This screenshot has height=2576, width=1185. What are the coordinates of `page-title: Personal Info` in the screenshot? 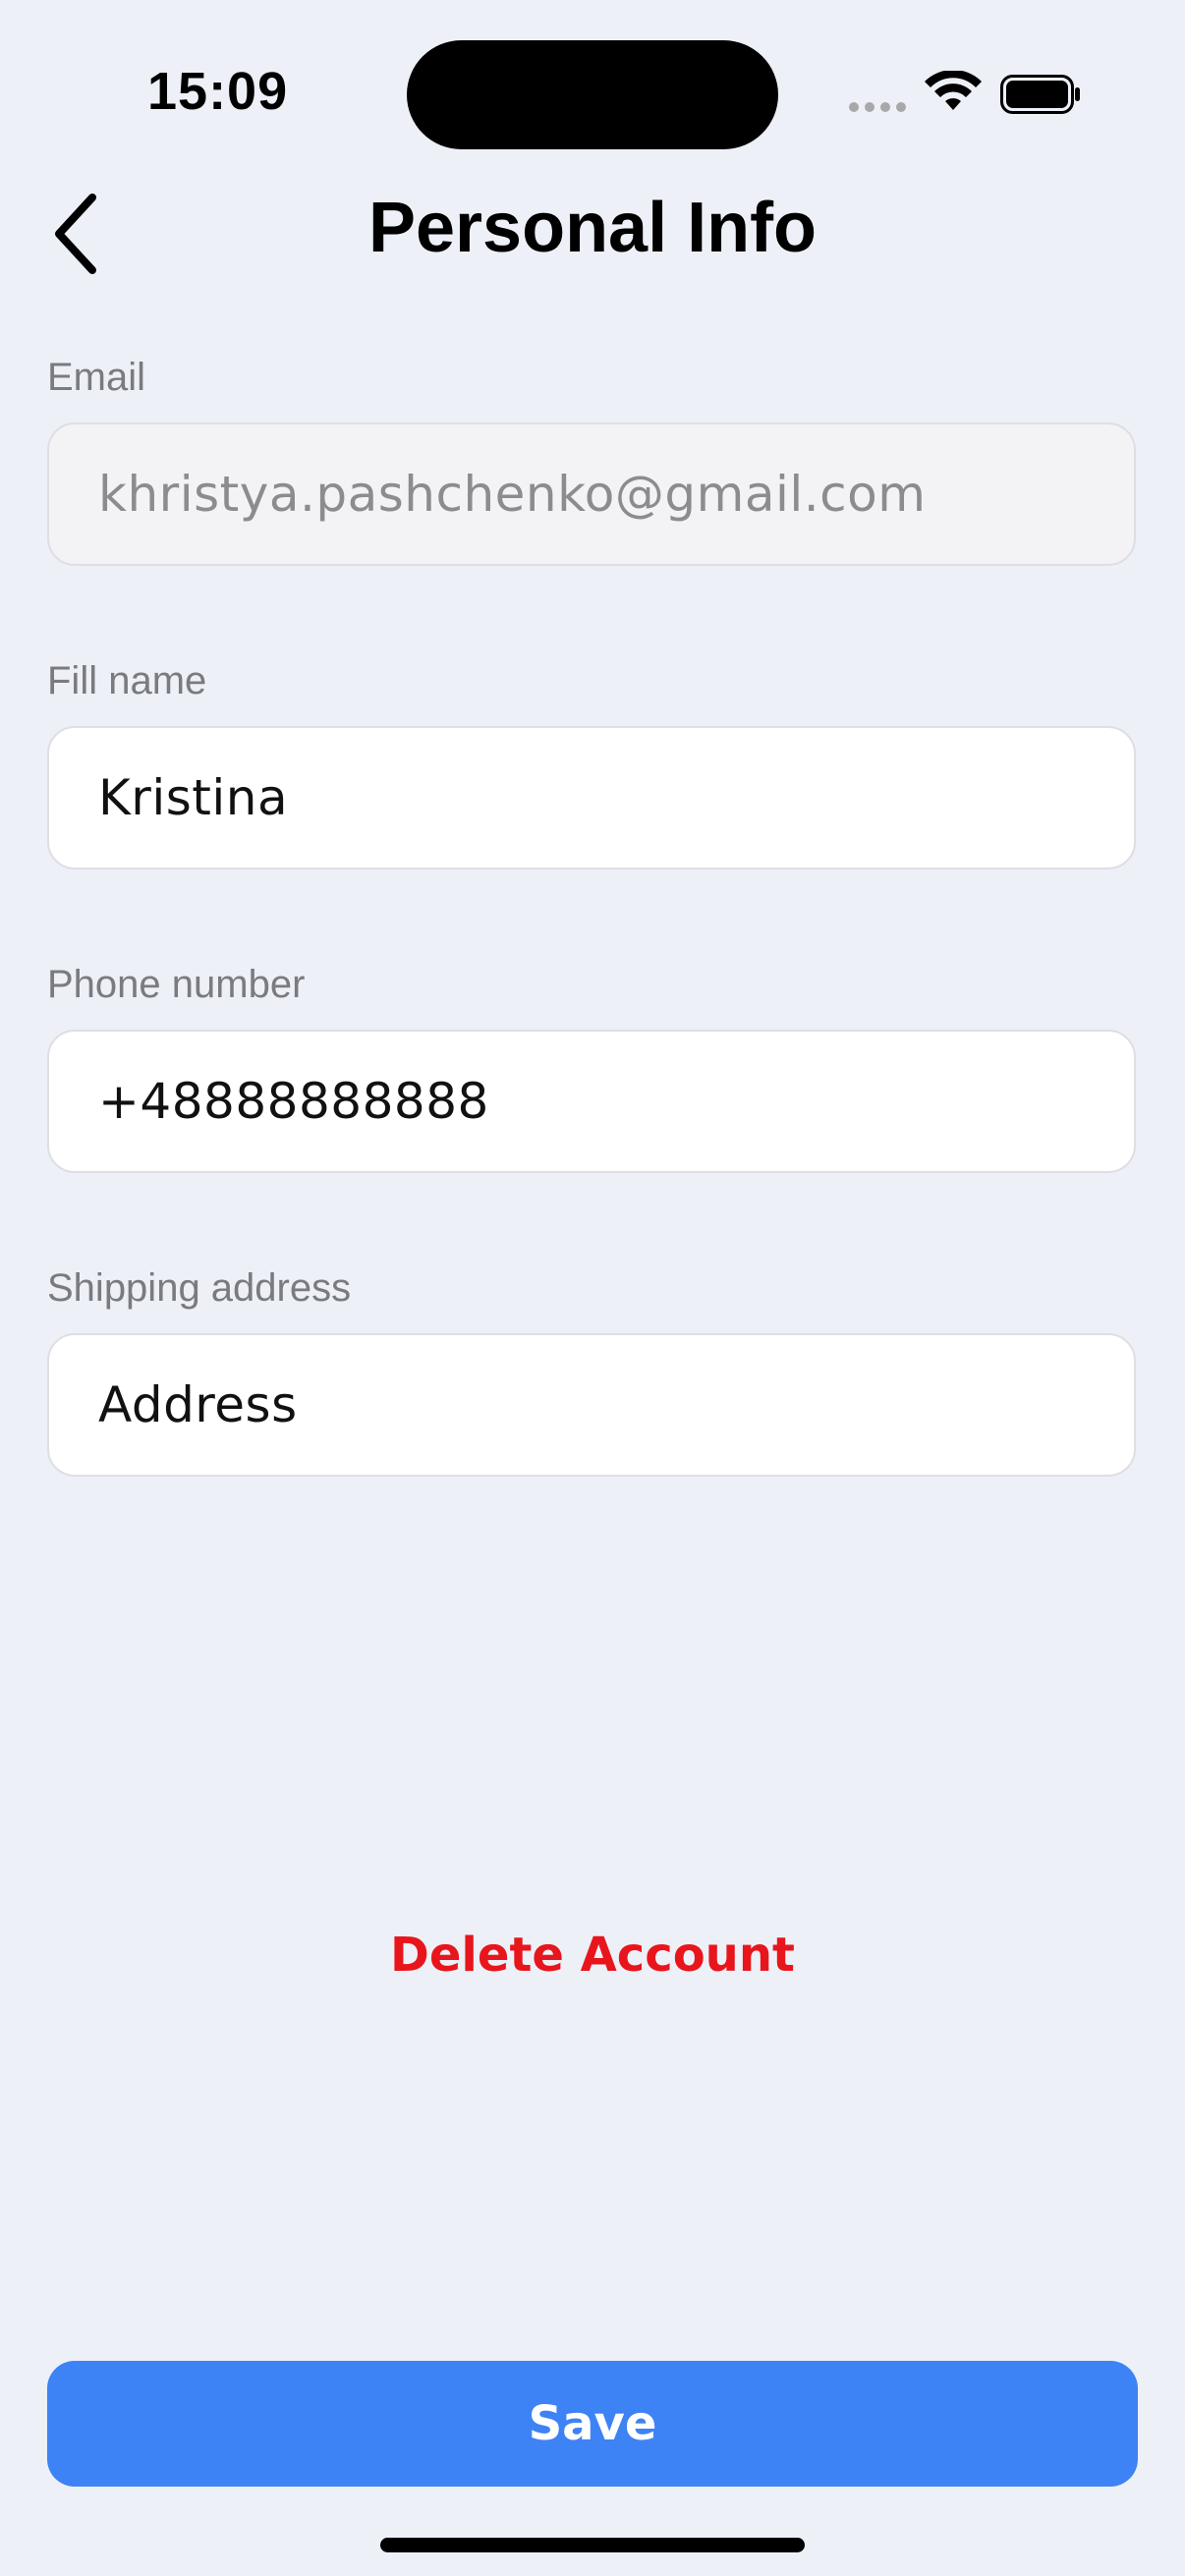 It's located at (592, 228).